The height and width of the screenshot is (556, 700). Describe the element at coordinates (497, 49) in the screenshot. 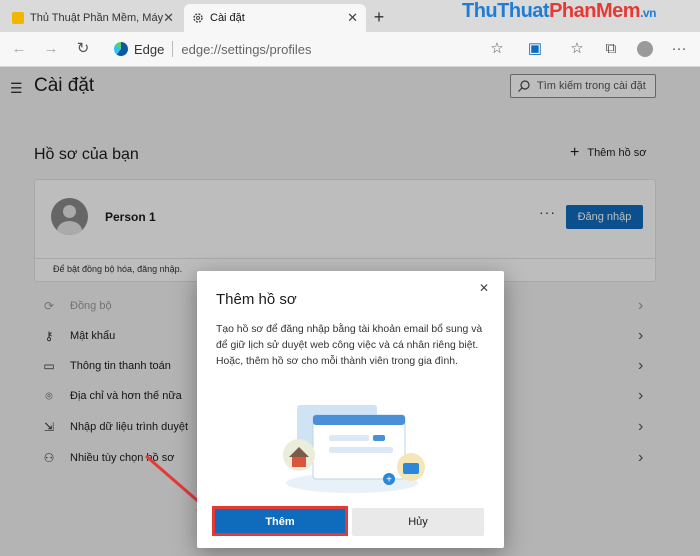

I see `favorite-star-icon: ☆` at that location.